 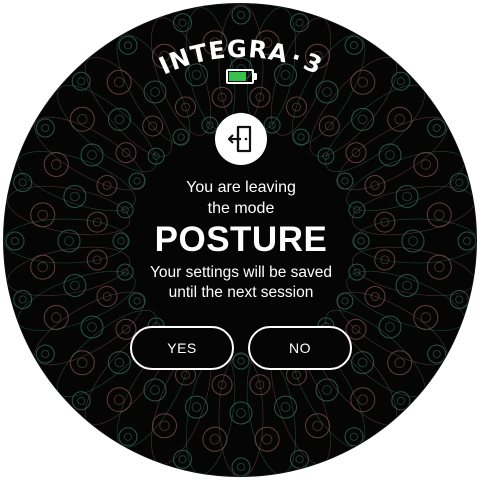 What do you see at coordinates (223, 57) in the screenshot?
I see `brand-name: INTEGRA` at bounding box center [223, 57].